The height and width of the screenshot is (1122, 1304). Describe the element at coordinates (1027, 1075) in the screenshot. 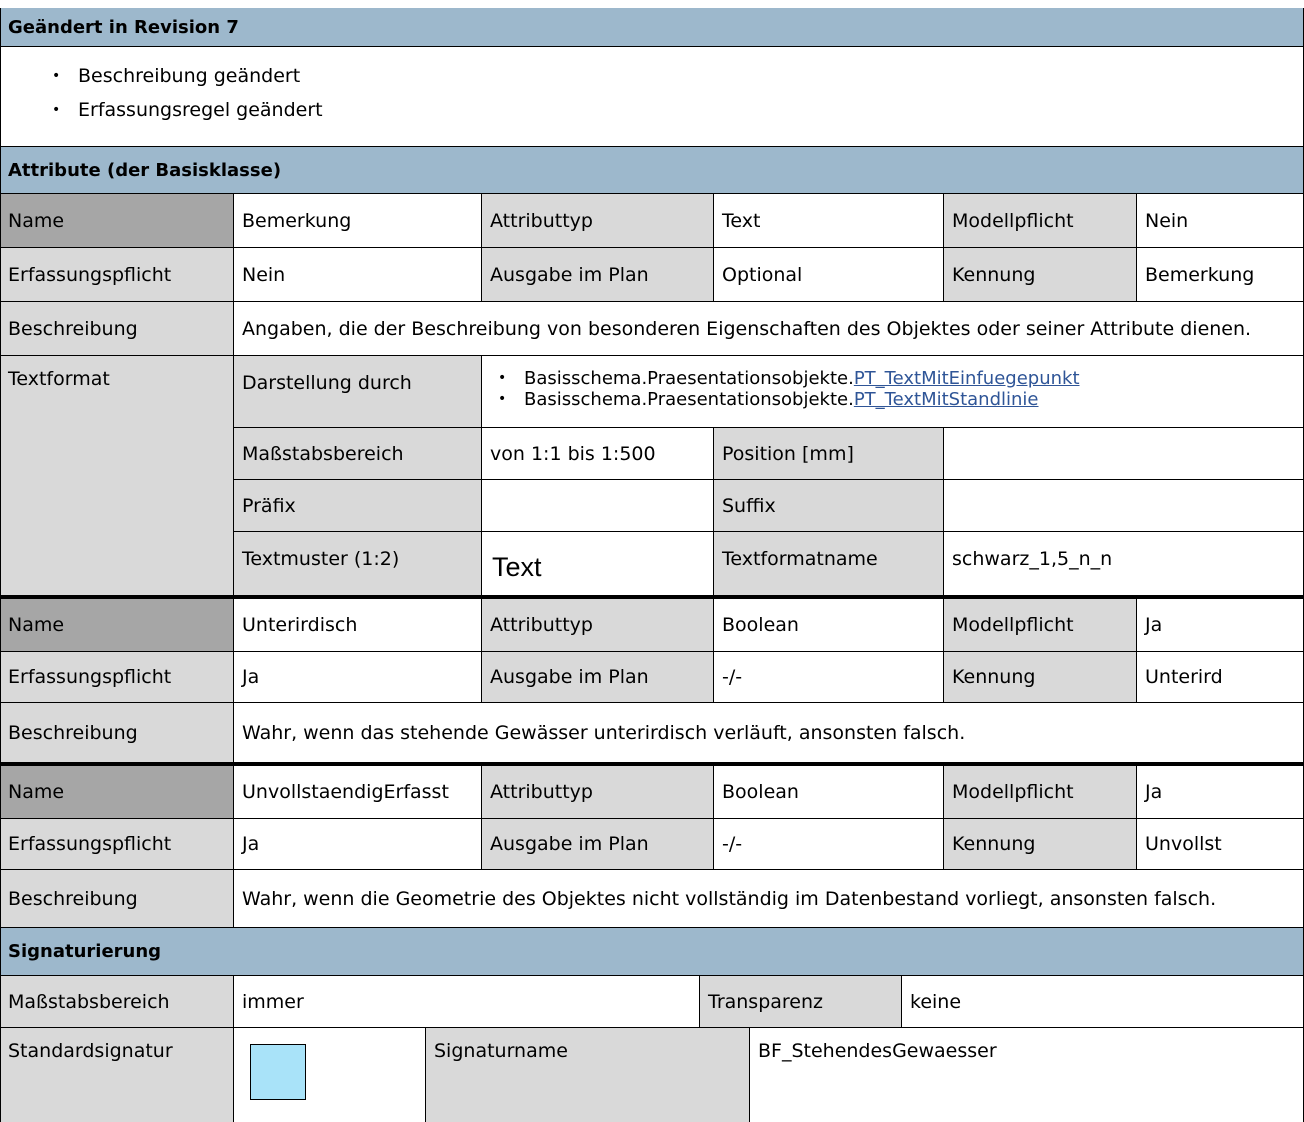

I see `signaturname-value: BF_StehendesGewaesser` at that location.